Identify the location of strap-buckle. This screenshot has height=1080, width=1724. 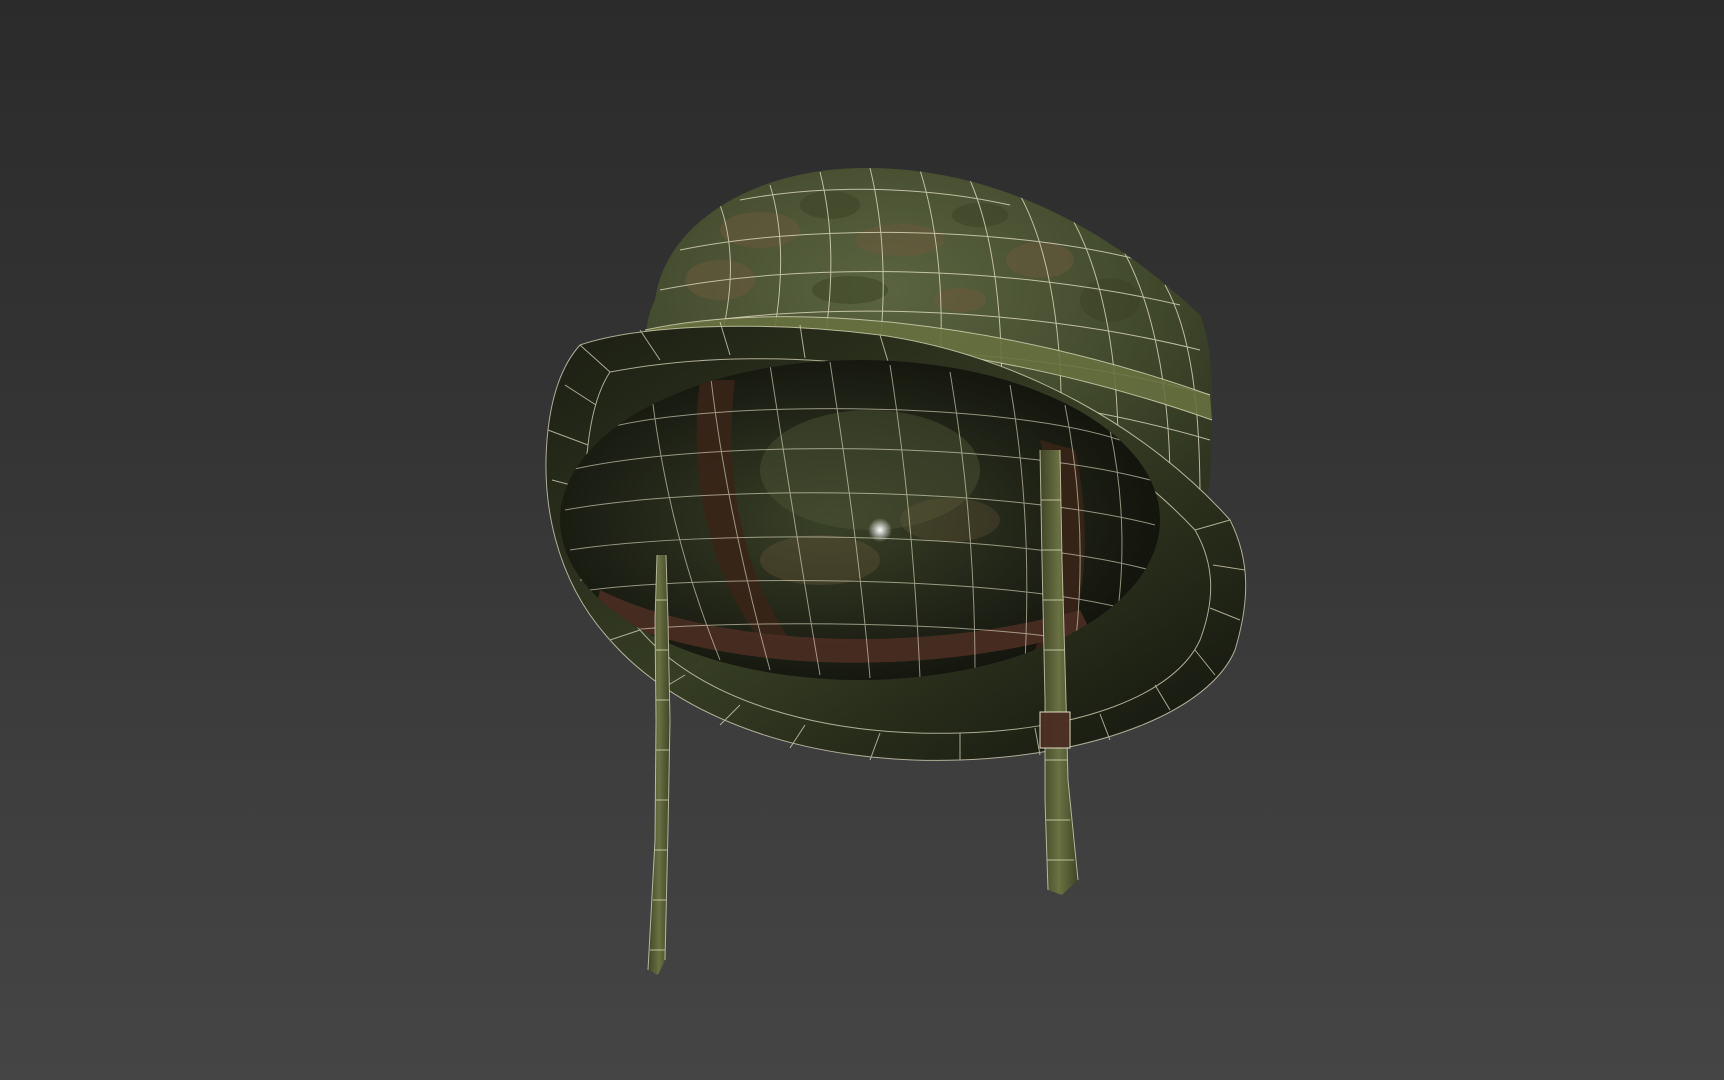
(1055, 730).